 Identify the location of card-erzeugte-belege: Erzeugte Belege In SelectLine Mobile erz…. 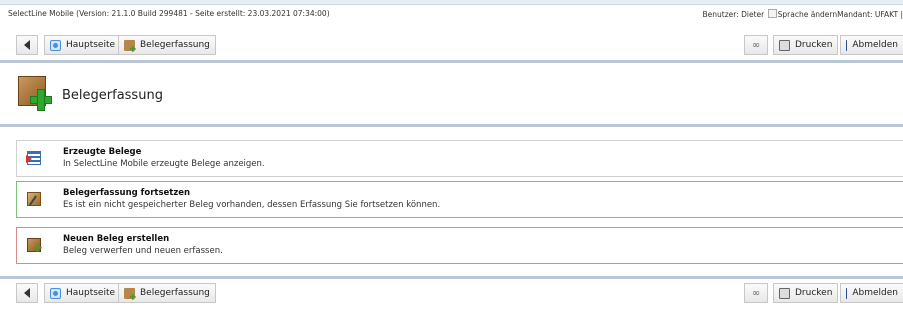
(459, 158).